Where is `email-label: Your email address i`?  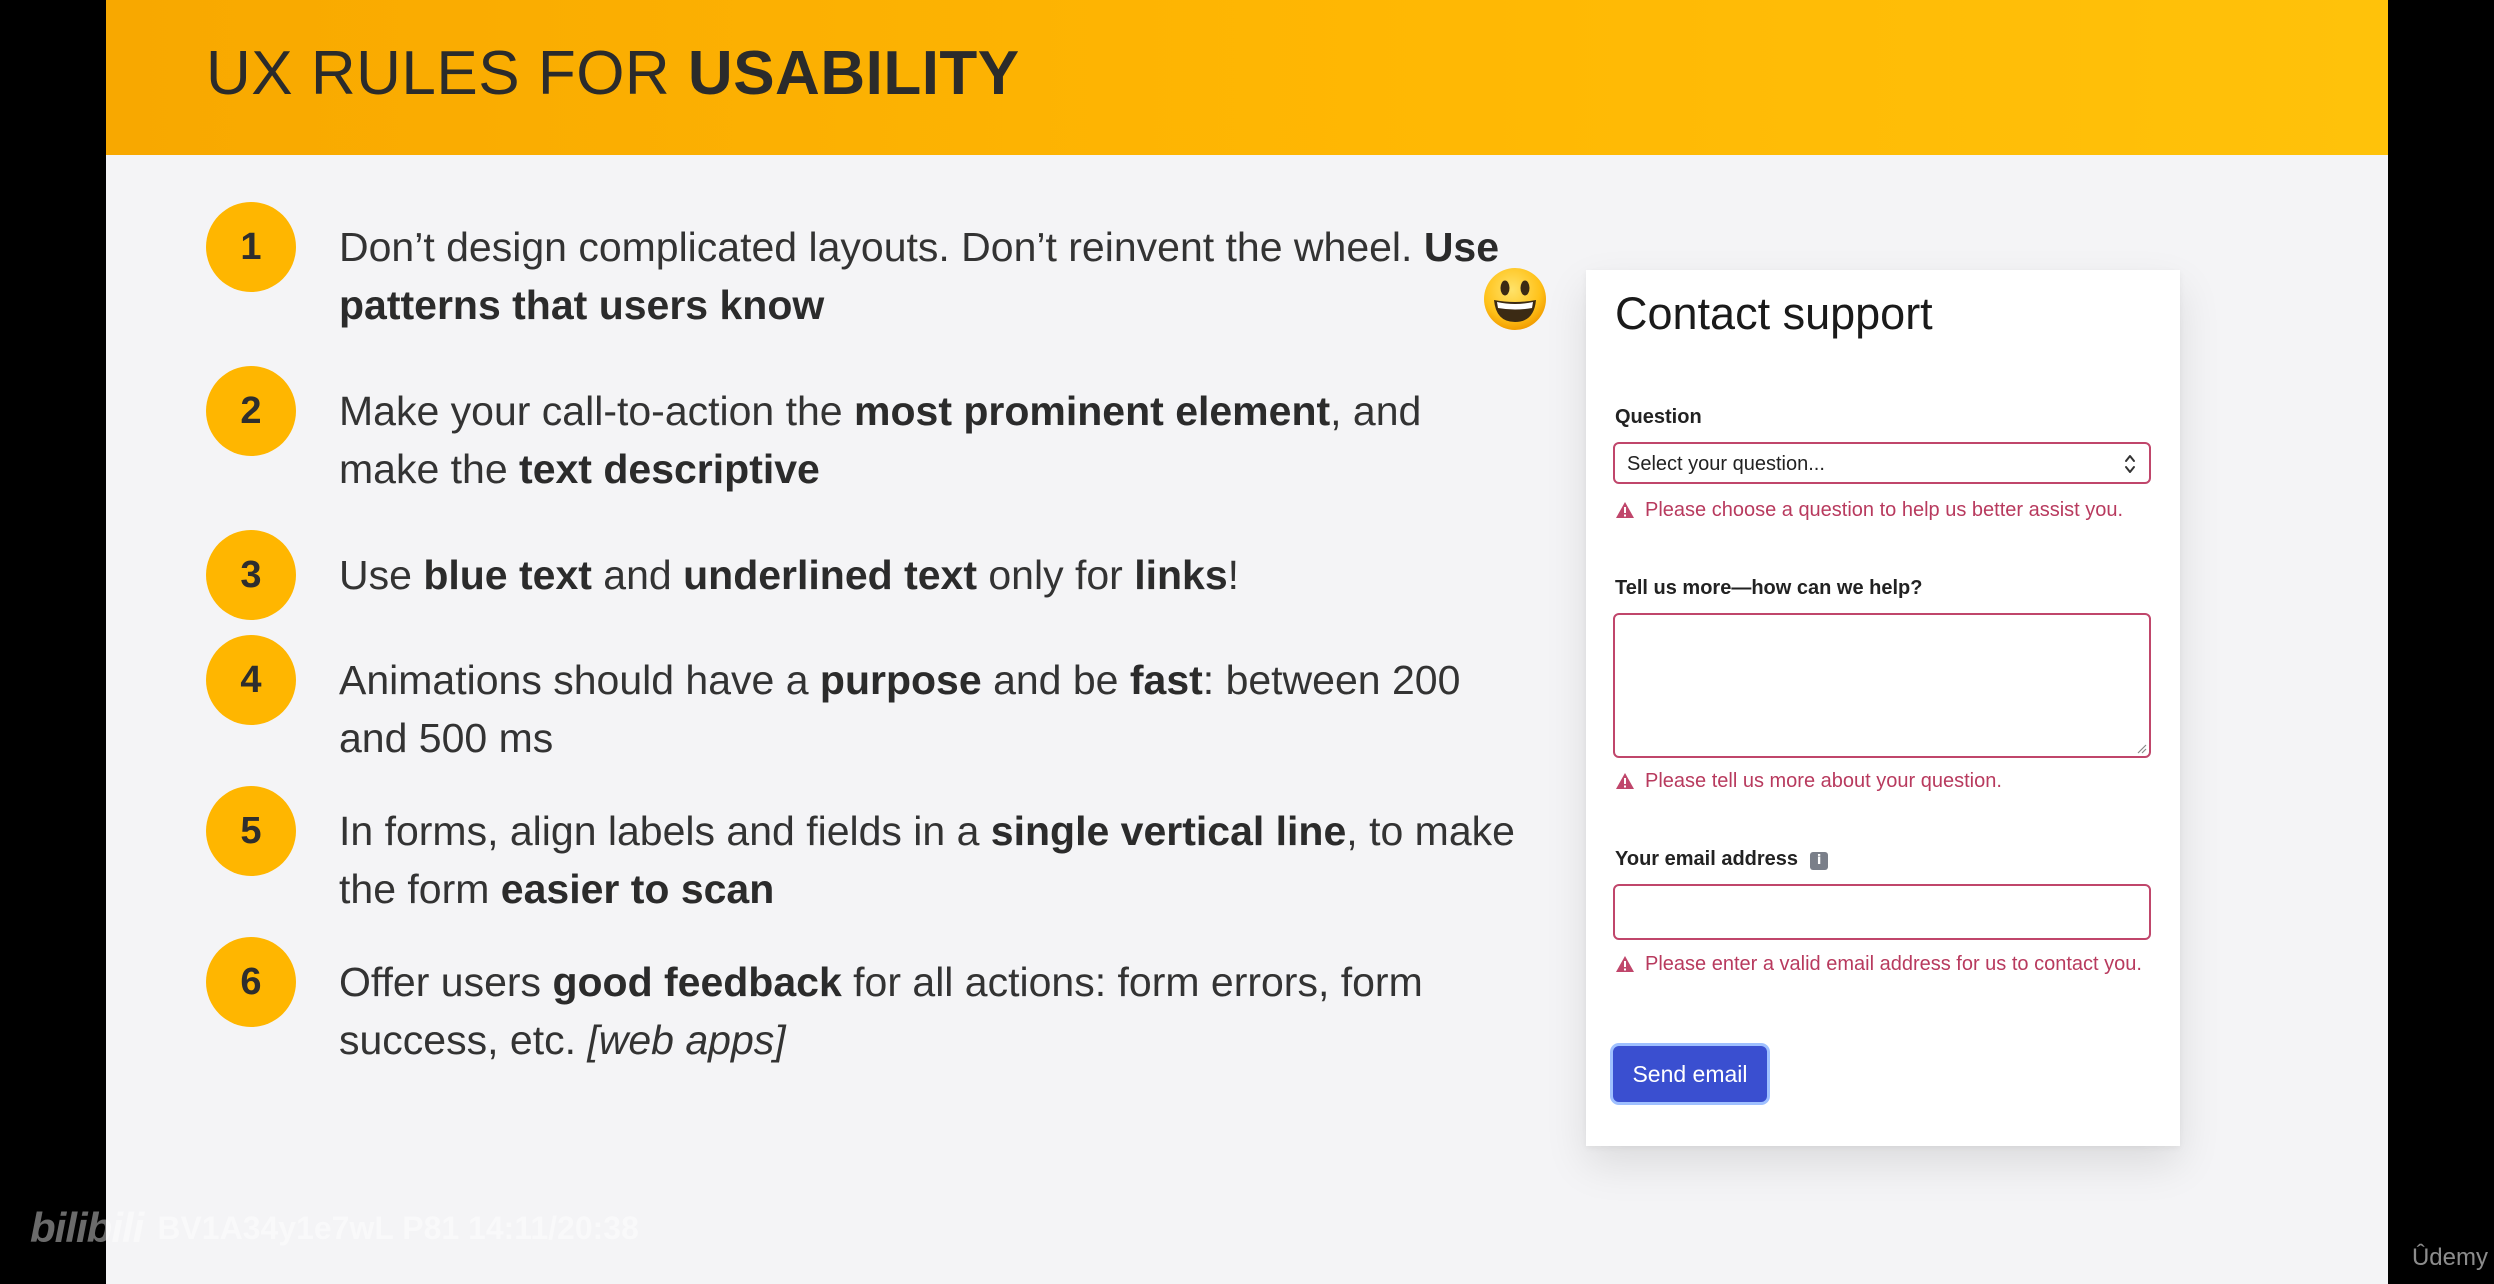 email-label: Your email address i is located at coordinates (1722, 859).